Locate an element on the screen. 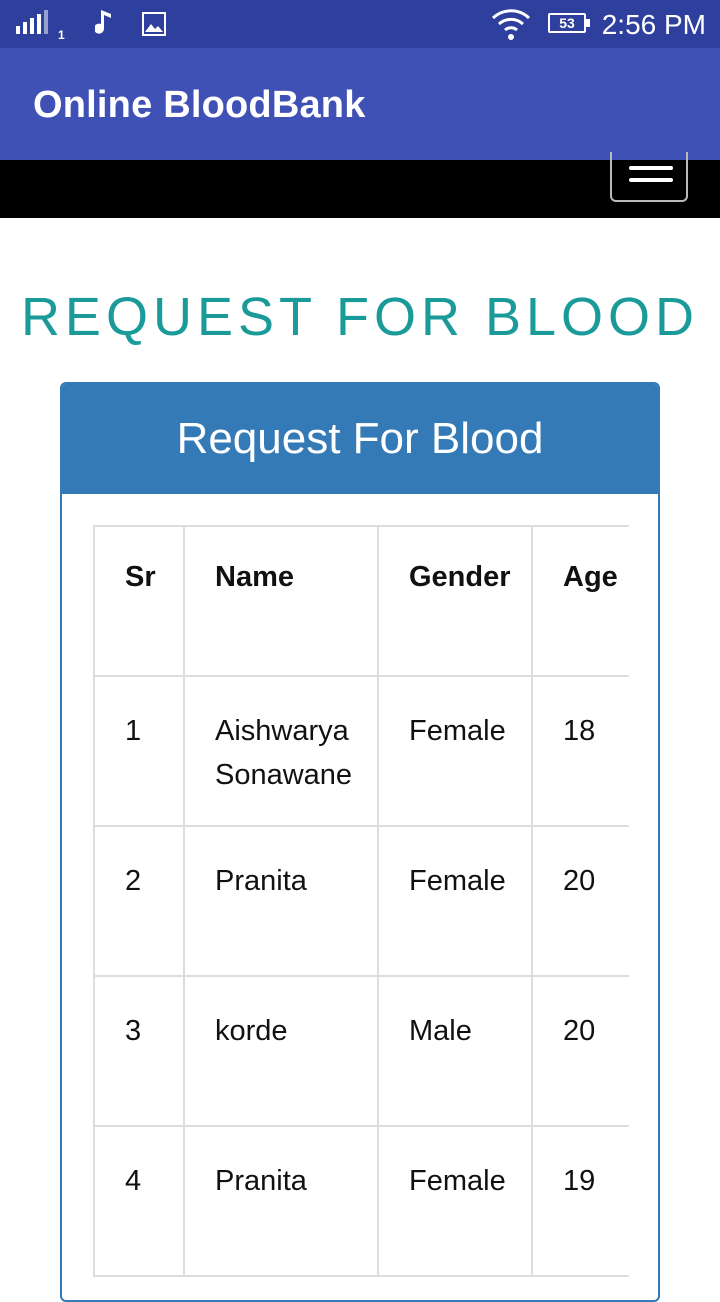  column-header-age: Age is located at coordinates (580, 601).